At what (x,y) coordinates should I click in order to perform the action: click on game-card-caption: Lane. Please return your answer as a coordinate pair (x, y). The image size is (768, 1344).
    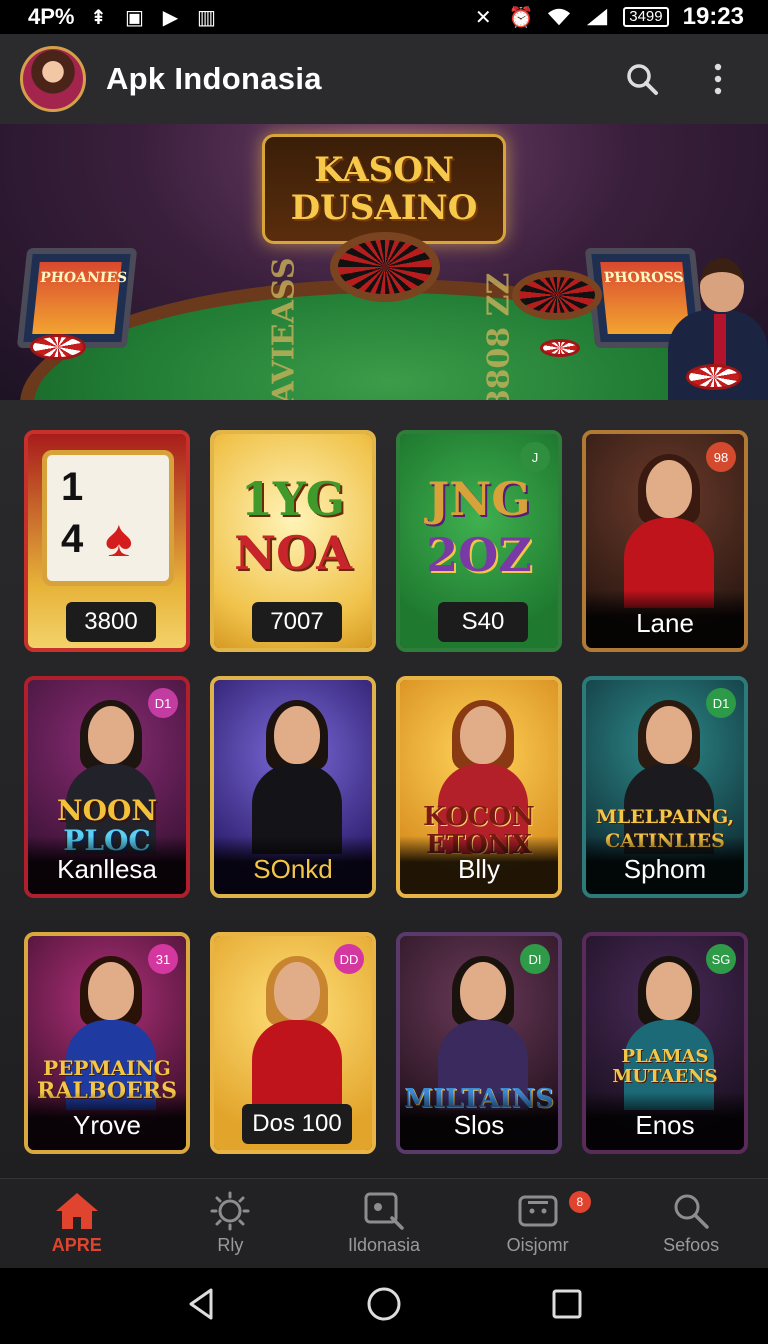
    Looking at the image, I should click on (665, 619).